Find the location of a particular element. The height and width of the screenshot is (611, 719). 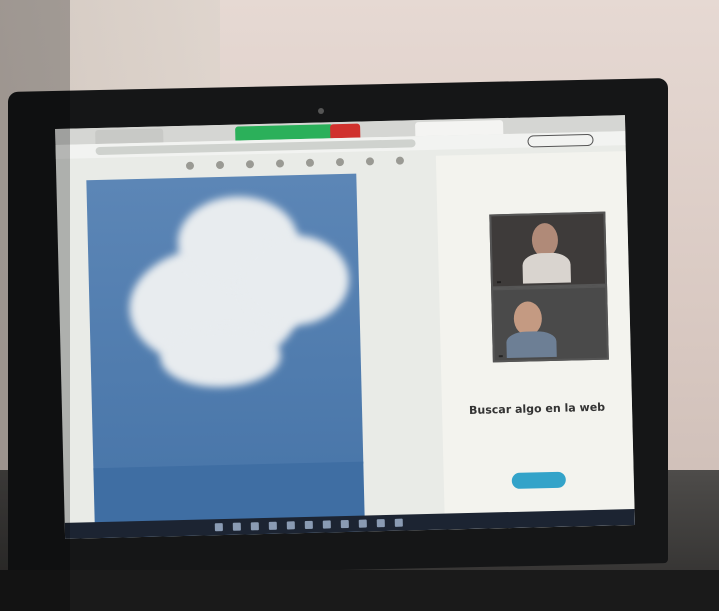

slides-toolbar is located at coordinates (301, 165).